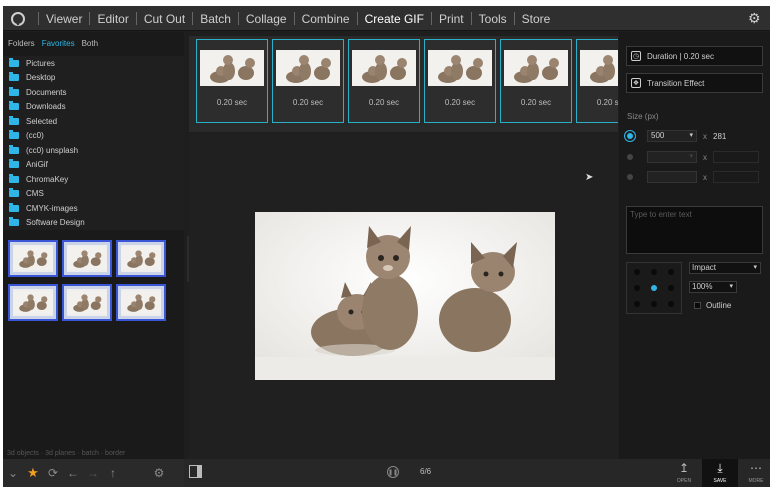  What do you see at coordinates (672, 136) in the screenshot?
I see `width-select: 500 ▾` at bounding box center [672, 136].